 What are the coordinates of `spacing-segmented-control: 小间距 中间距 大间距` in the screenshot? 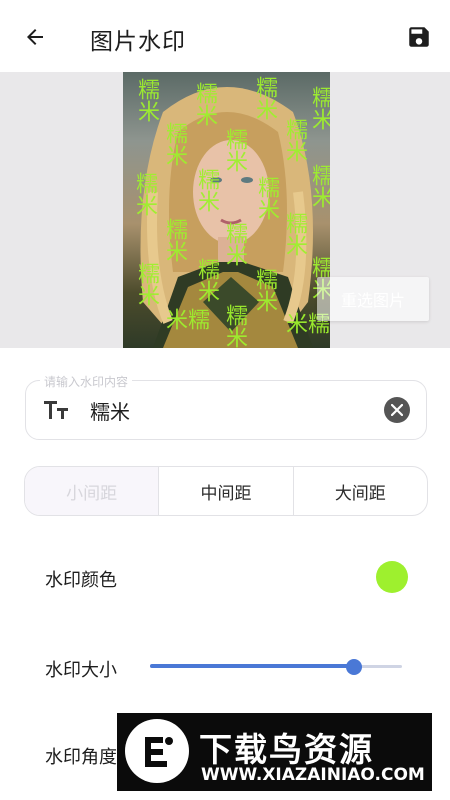 It's located at (226, 491).